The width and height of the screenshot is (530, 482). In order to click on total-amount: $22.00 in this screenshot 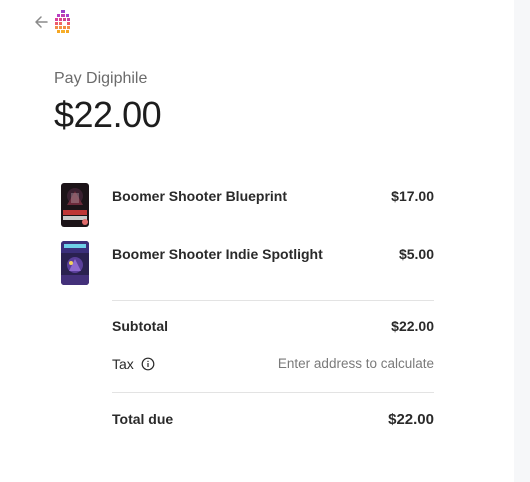, I will do `click(108, 114)`.